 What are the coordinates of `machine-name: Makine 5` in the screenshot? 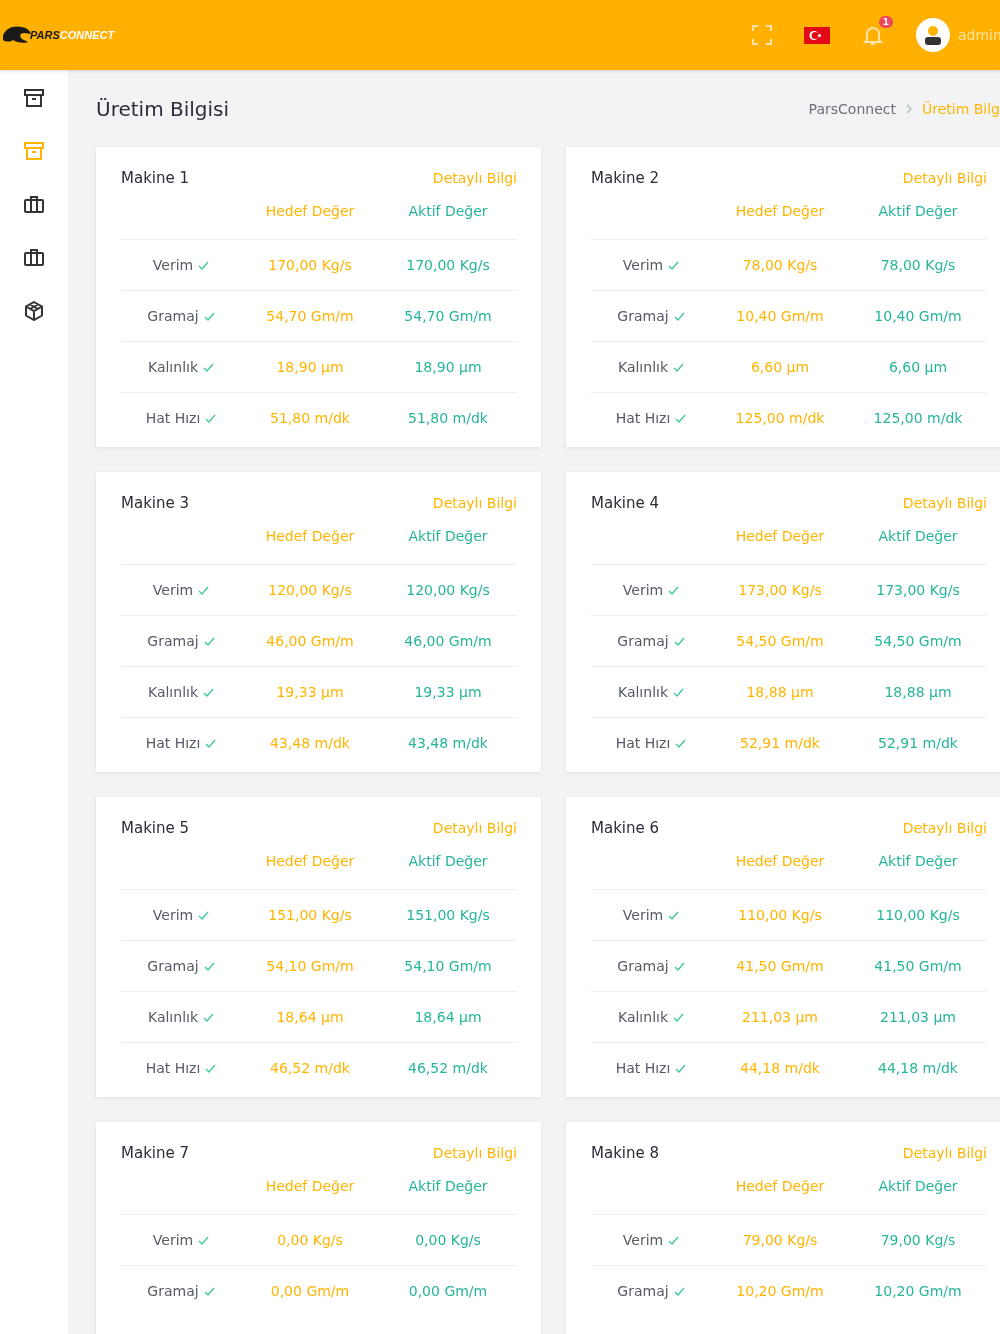 It's located at (155, 828).